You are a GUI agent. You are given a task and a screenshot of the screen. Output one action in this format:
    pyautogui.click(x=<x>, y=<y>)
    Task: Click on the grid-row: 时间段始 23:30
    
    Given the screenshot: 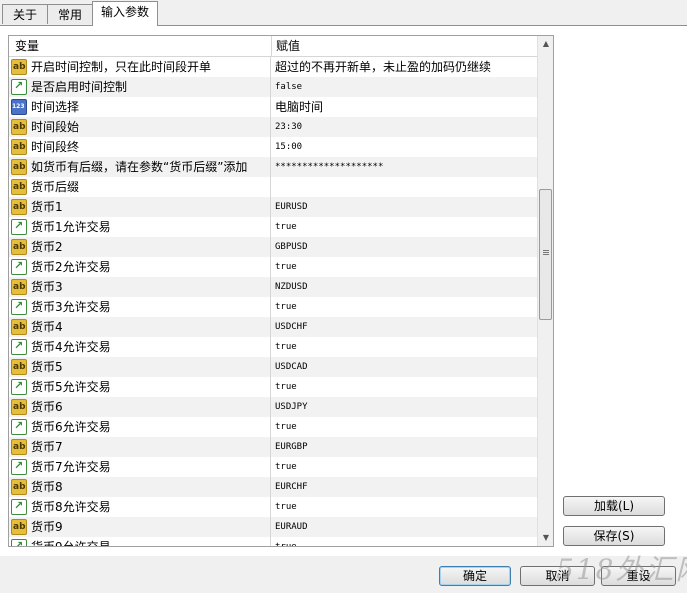 What is the action you would take?
    pyautogui.click(x=273, y=127)
    